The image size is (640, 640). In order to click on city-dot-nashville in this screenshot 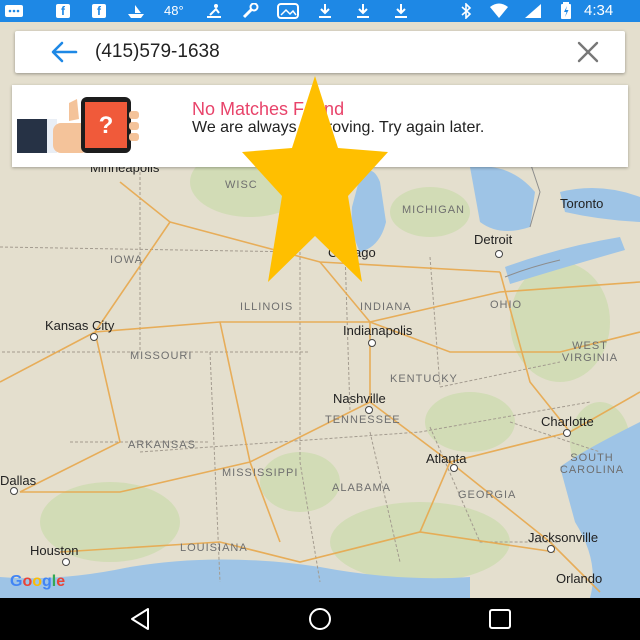, I will do `click(369, 410)`.